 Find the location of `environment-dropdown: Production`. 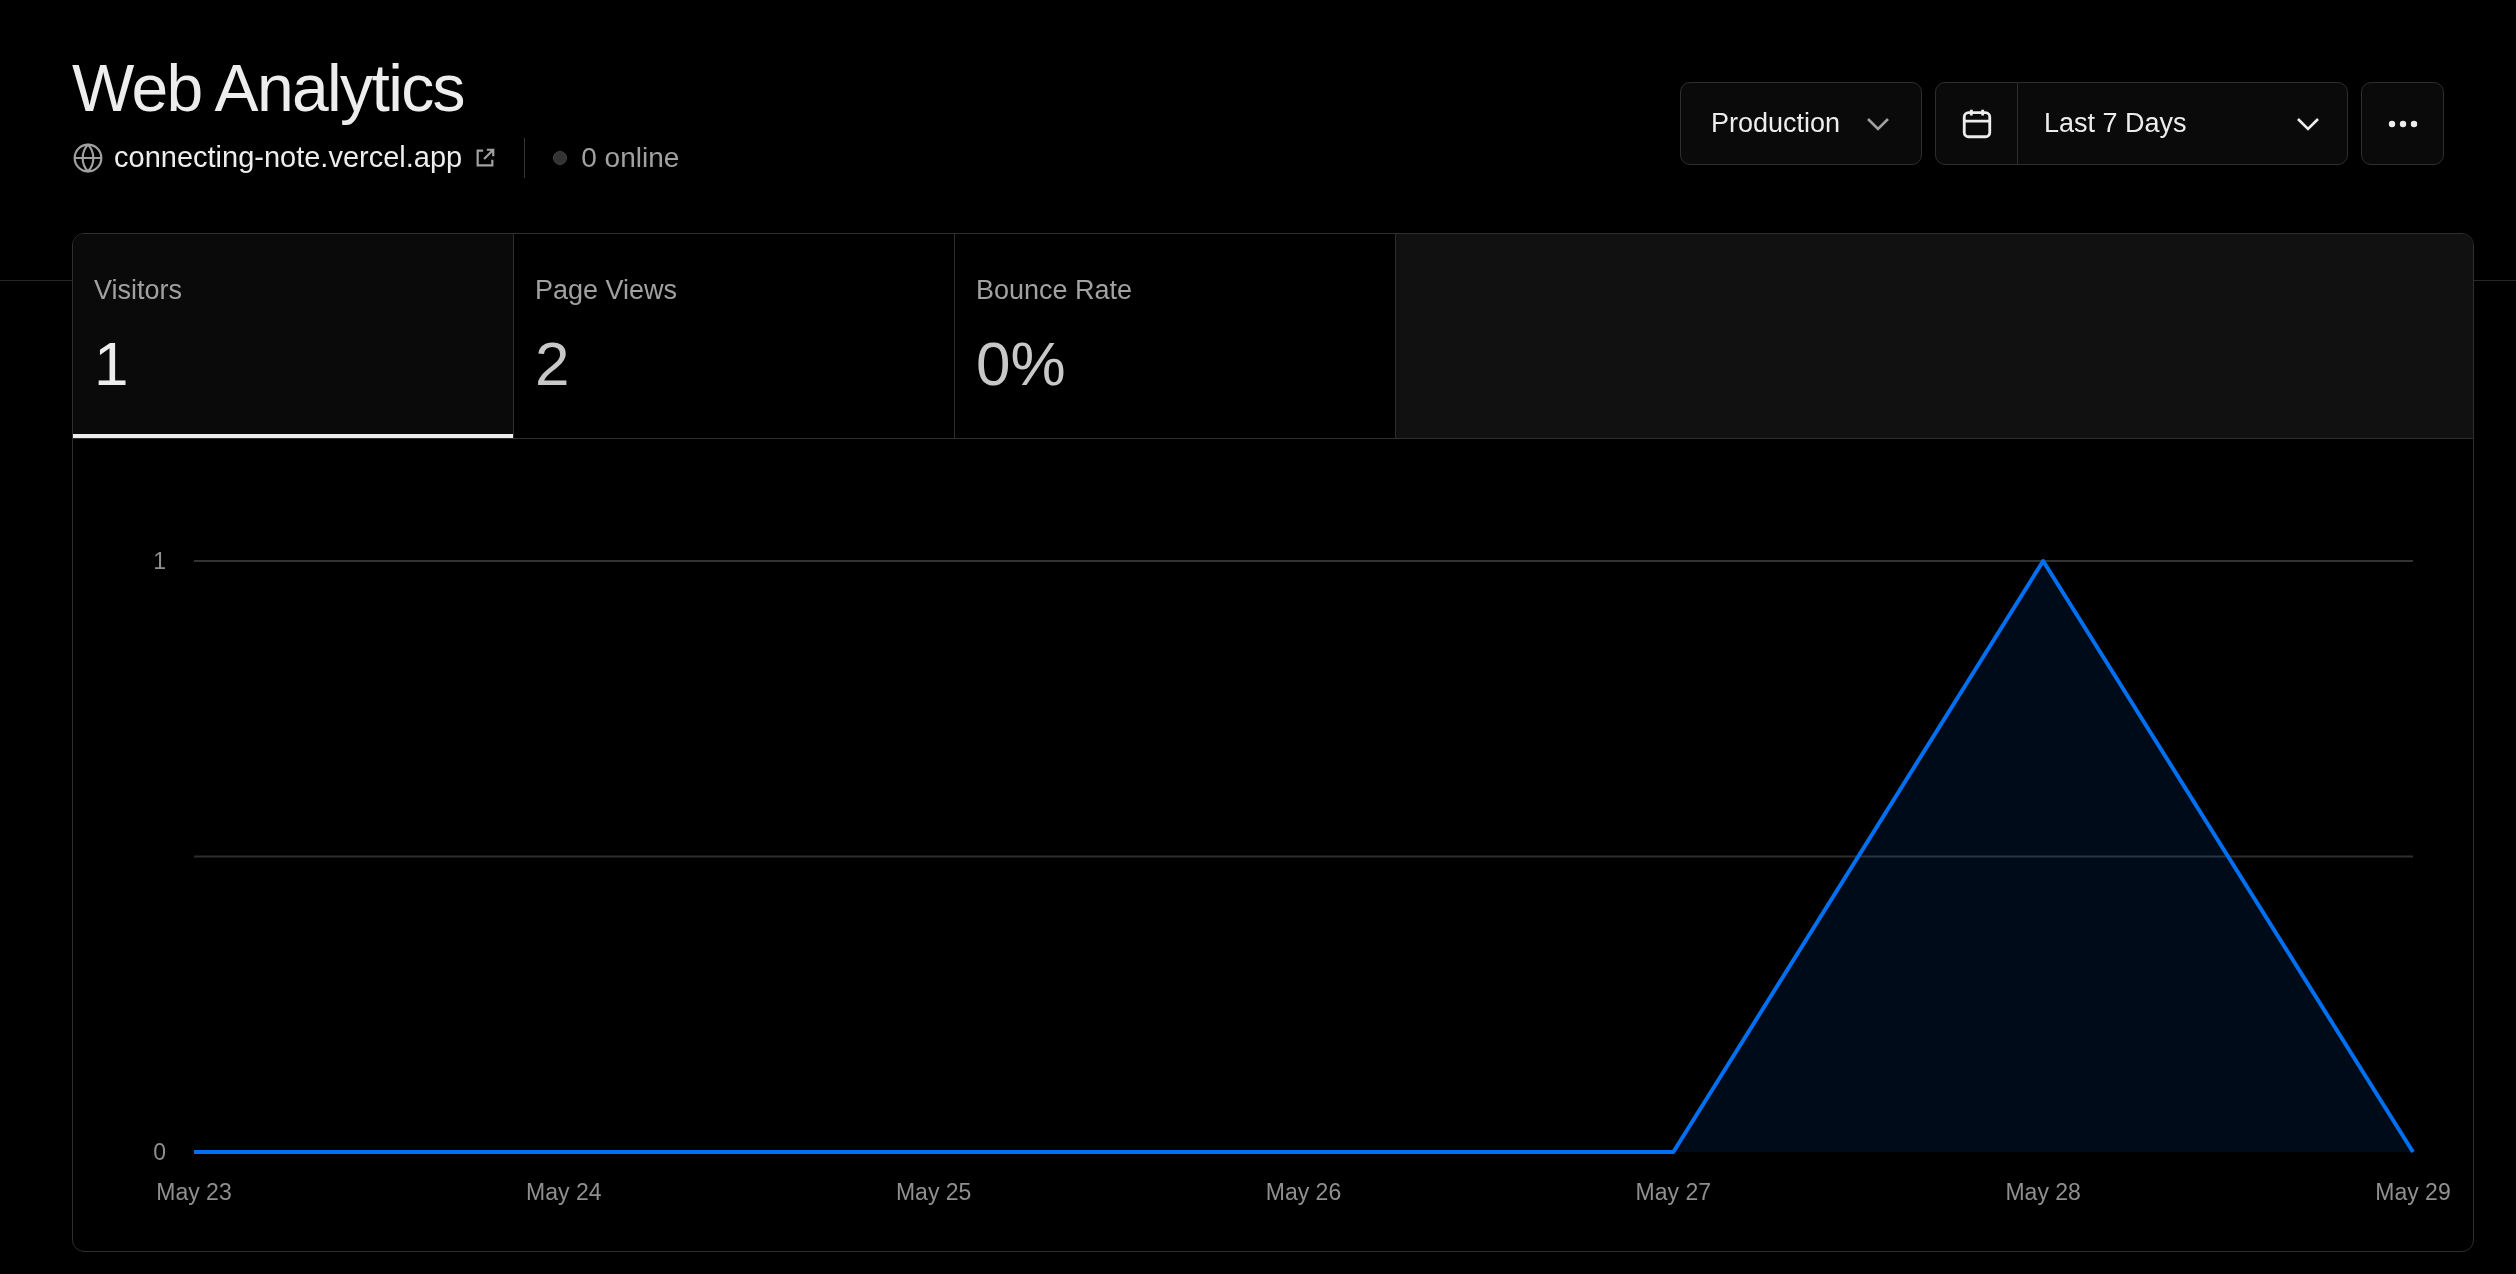

environment-dropdown: Production is located at coordinates (1801, 123).